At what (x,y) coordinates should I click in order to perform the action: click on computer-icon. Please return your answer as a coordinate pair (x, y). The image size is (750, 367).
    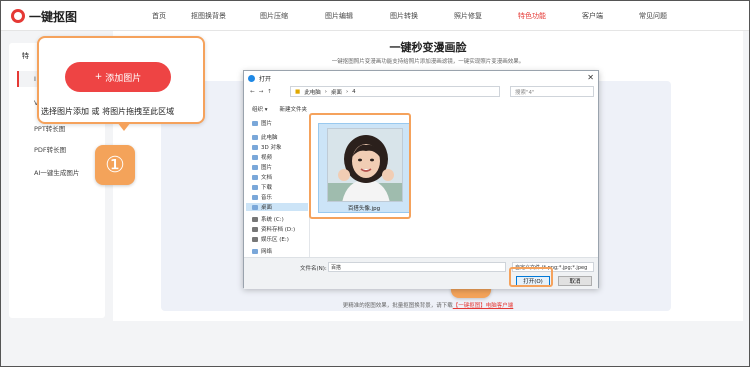
    Looking at the image, I should click on (255, 137).